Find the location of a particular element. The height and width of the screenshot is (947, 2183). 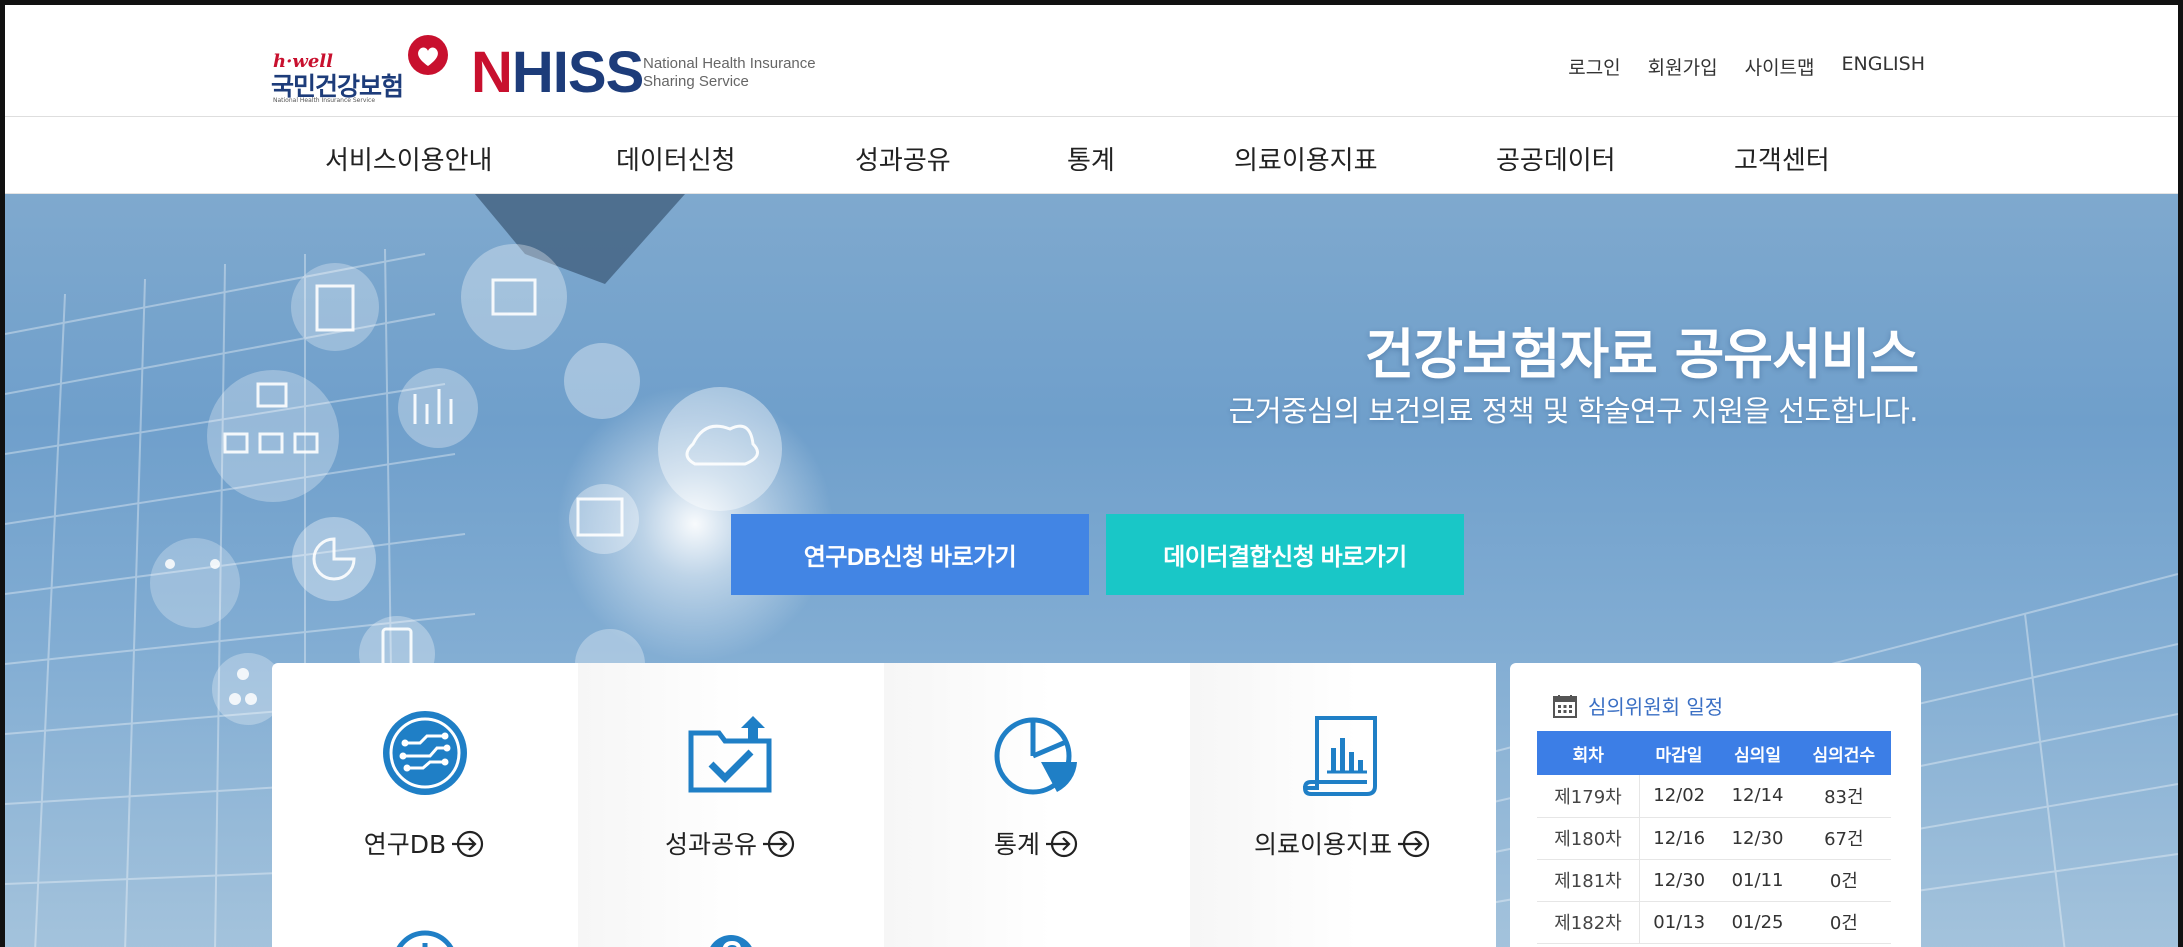

committee-schedule-title: 심의위원회 일정 is located at coordinates (1637, 705).